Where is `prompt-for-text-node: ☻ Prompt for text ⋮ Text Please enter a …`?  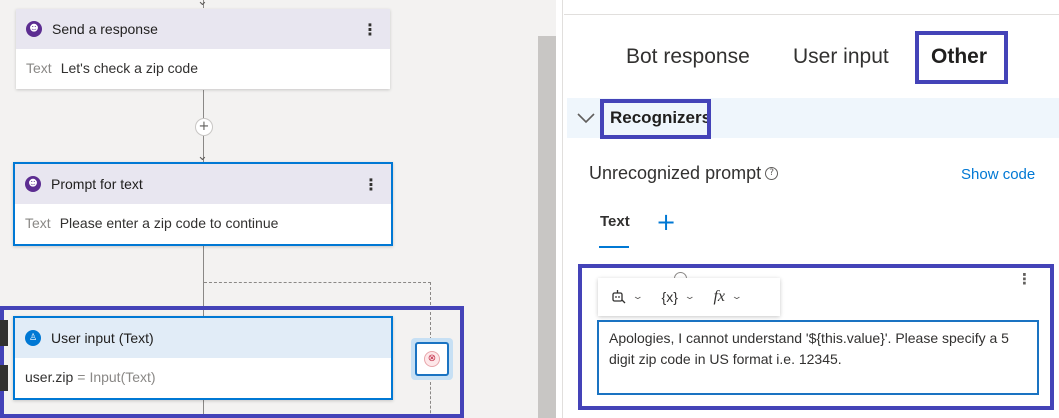
prompt-for-text-node: ☻ Prompt for text ⋮ Text Please enter a … is located at coordinates (203, 204).